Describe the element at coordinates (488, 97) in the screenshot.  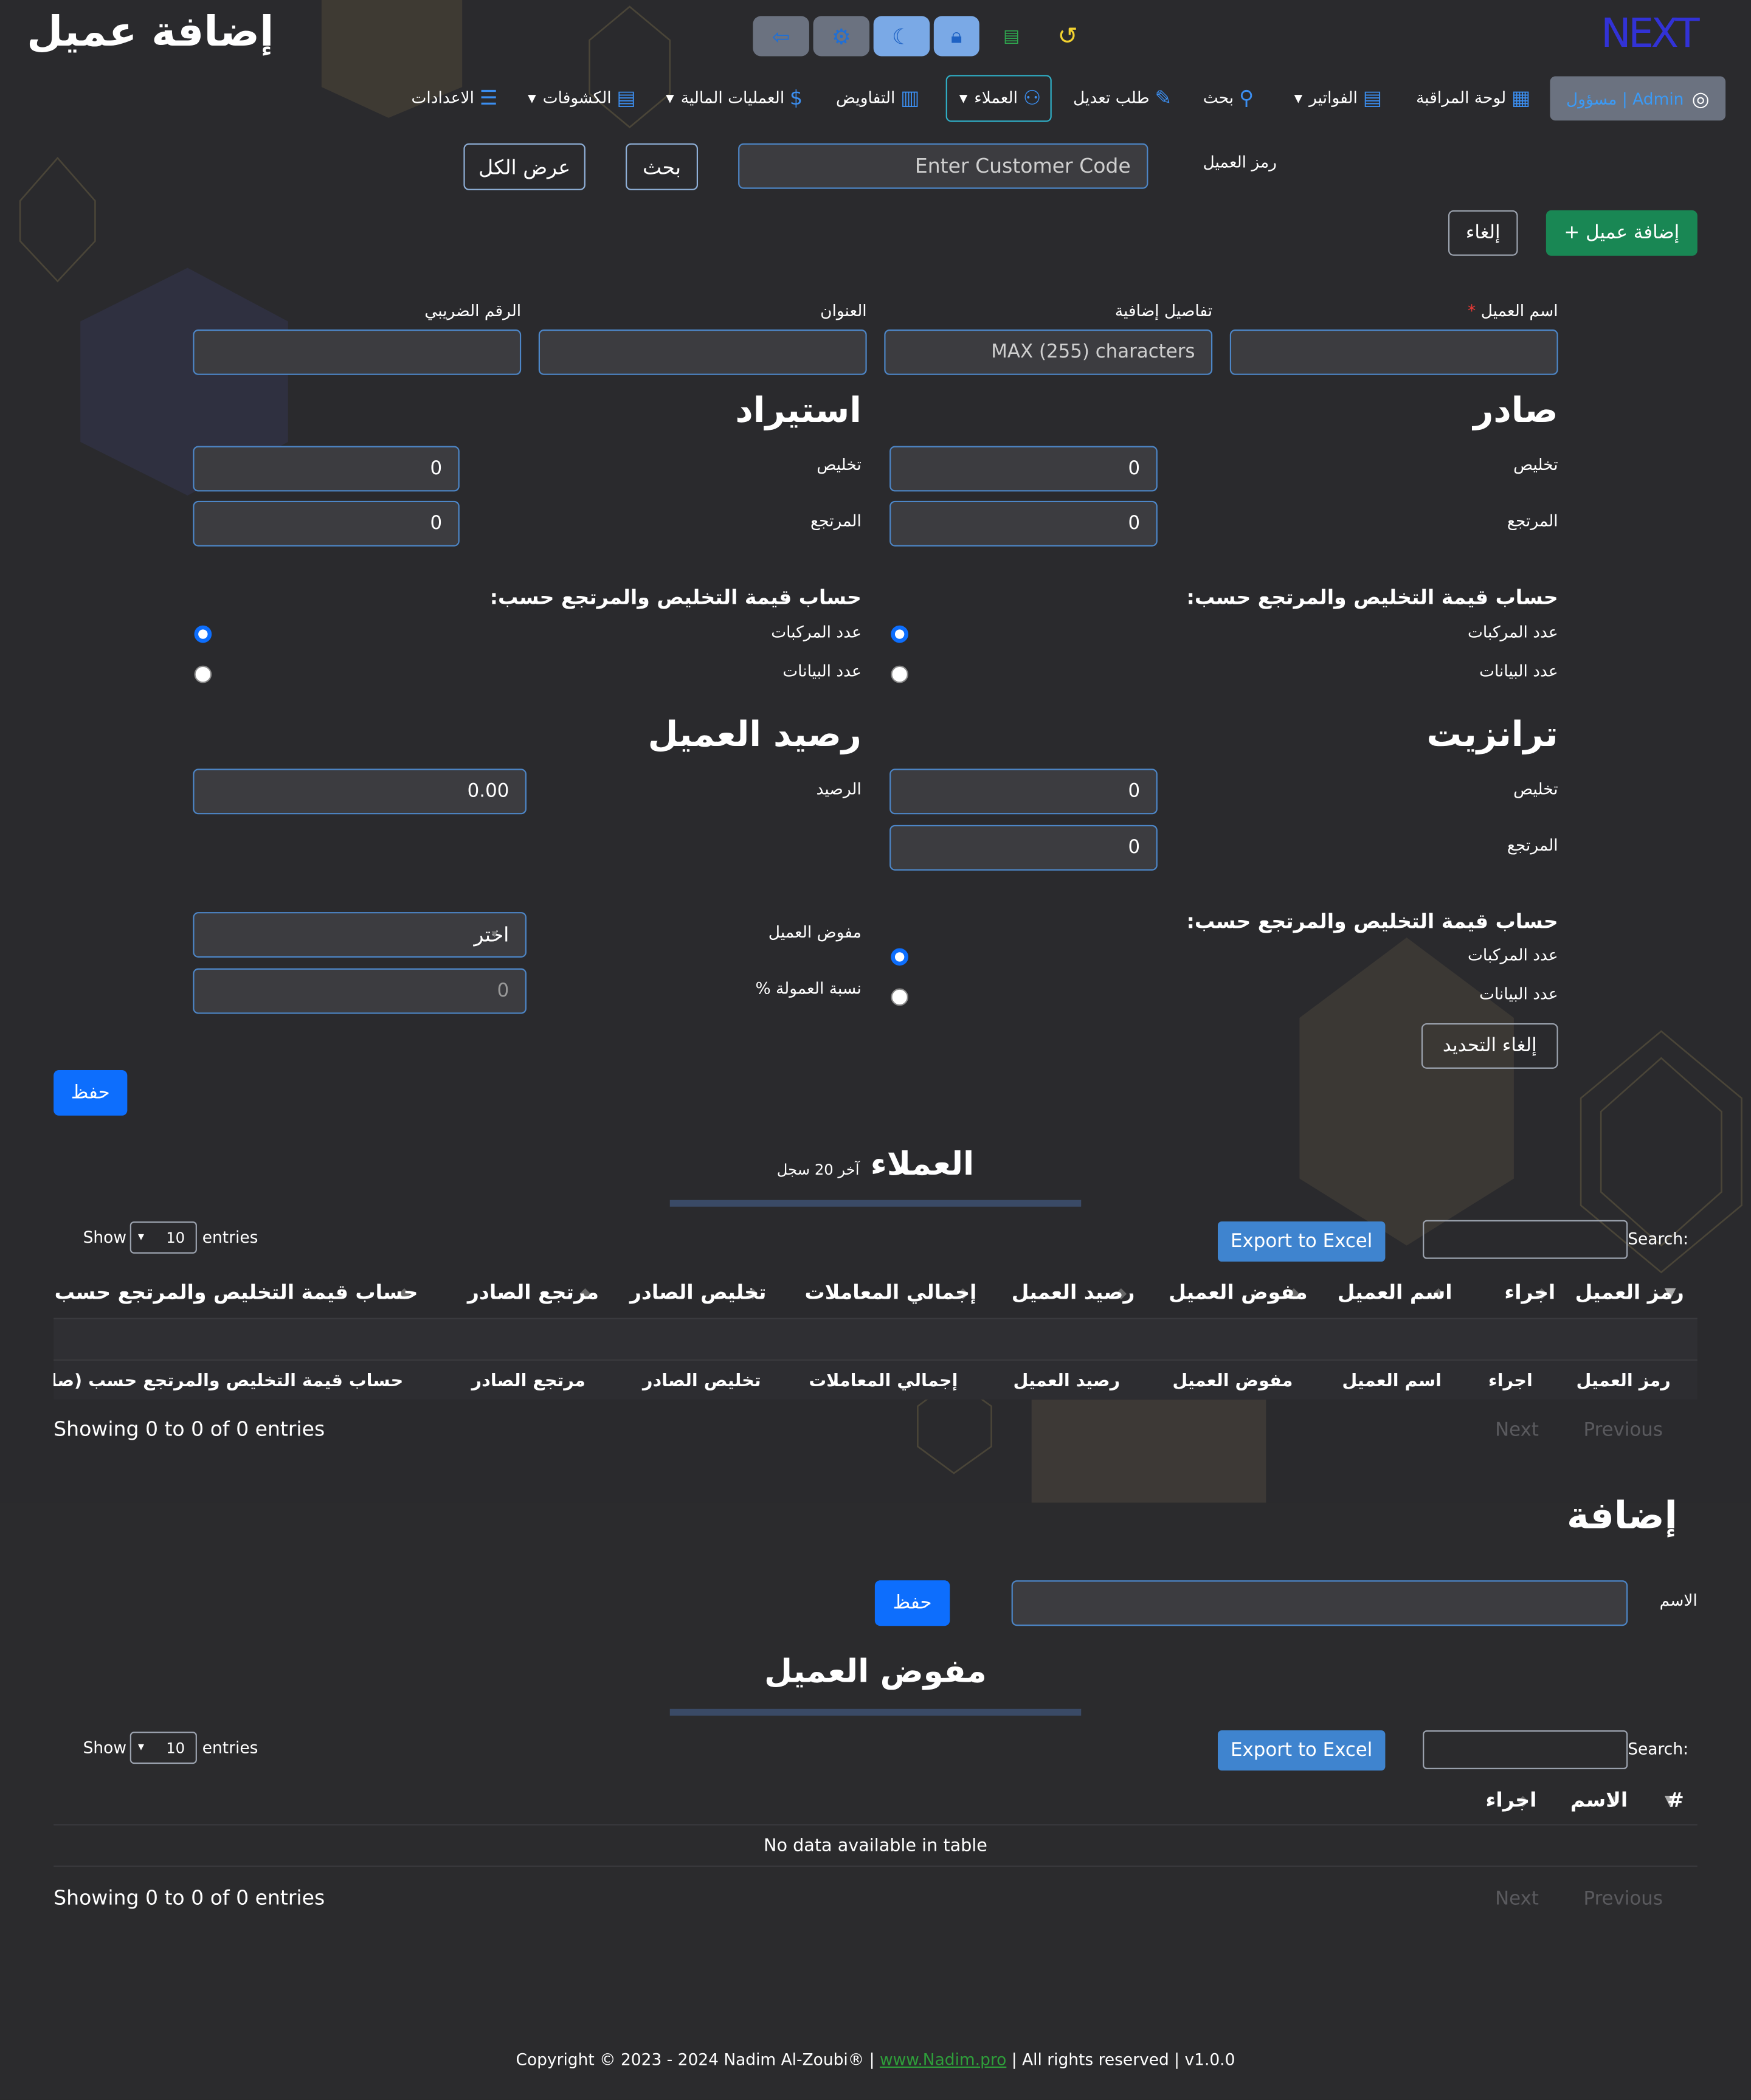
I see `sliders-icon: ☰` at that location.